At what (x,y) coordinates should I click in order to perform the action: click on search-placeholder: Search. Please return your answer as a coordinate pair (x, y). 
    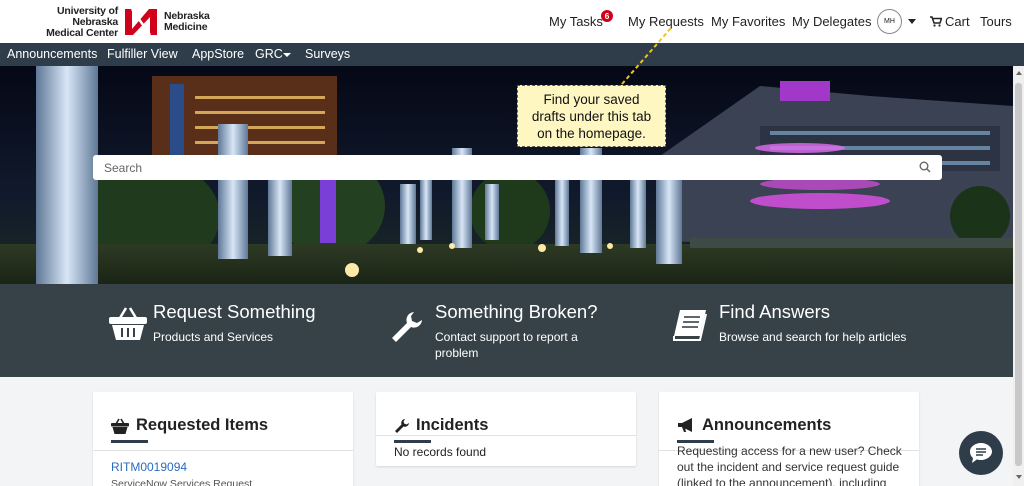
    Looking at the image, I should click on (123, 168).